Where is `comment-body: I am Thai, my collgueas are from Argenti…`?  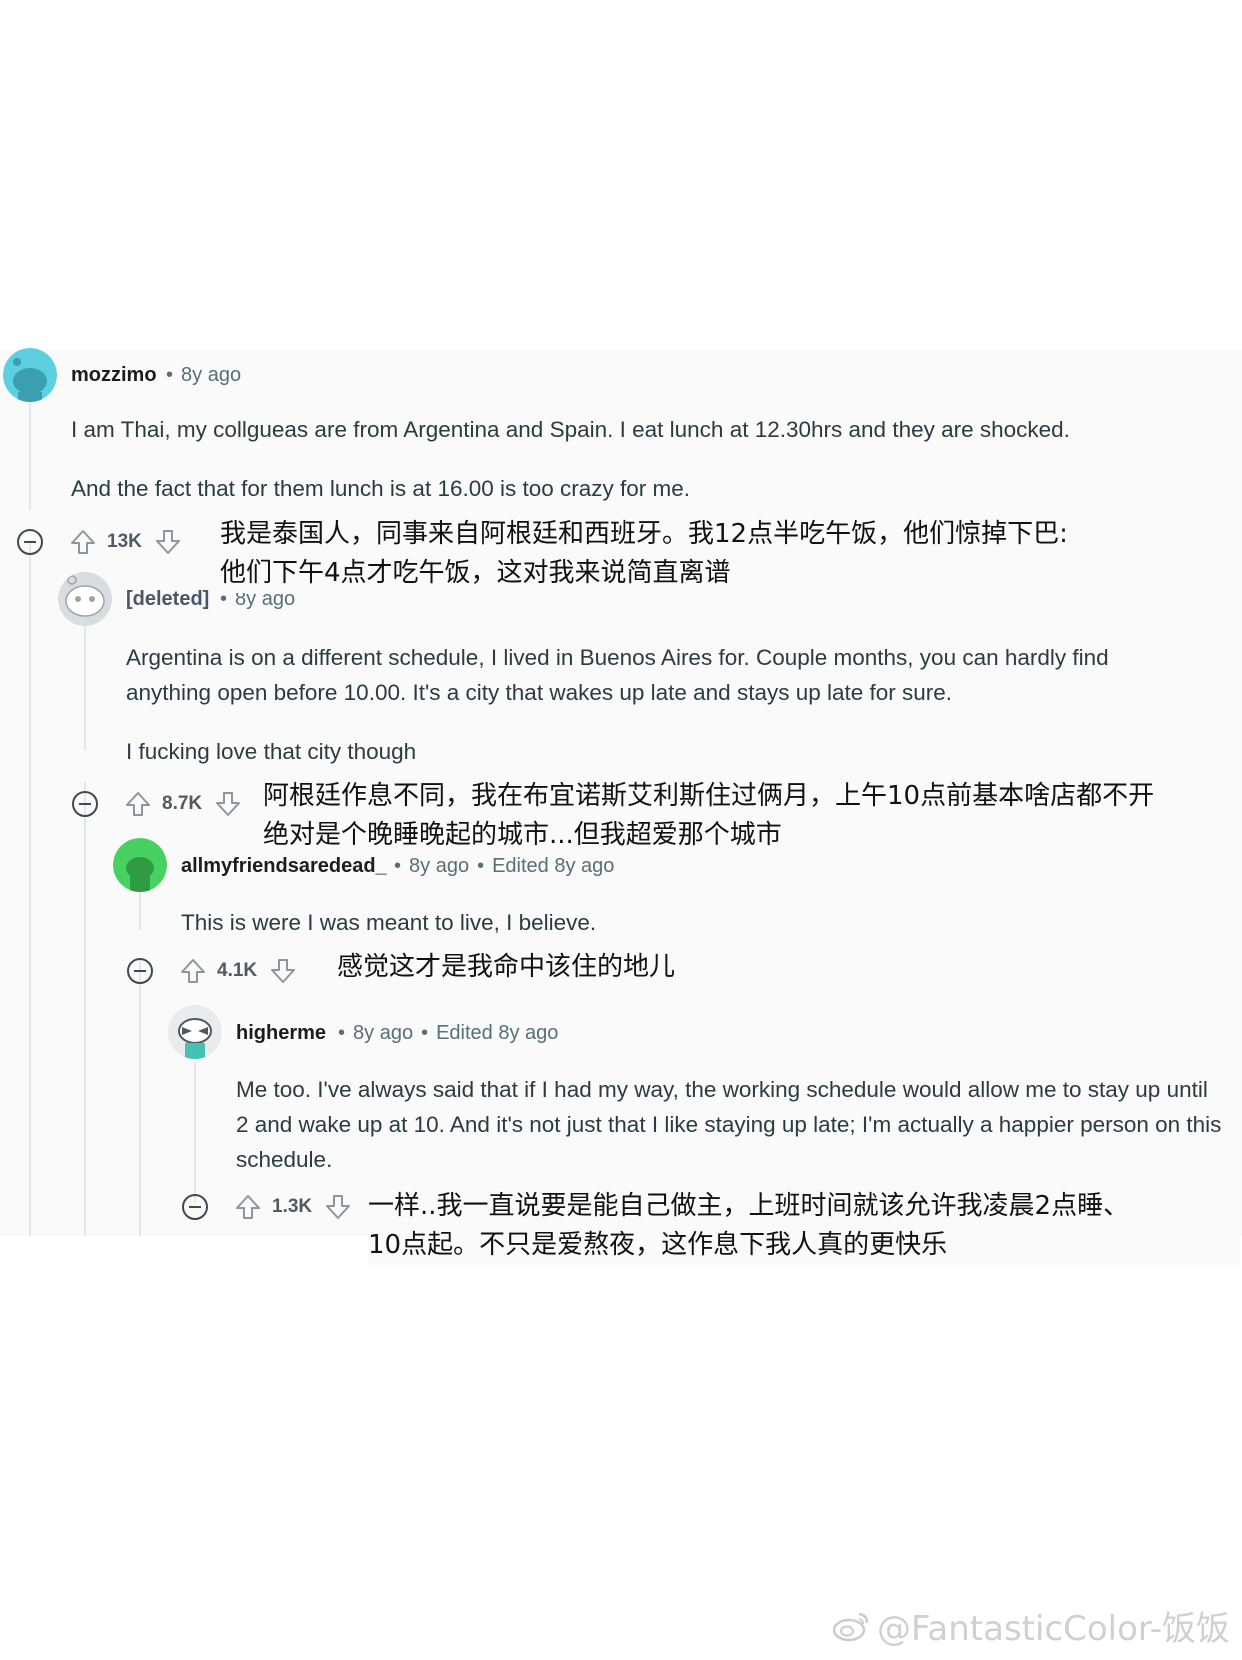 comment-body: I am Thai, my collgueas are from Argenti… is located at coordinates (646, 459).